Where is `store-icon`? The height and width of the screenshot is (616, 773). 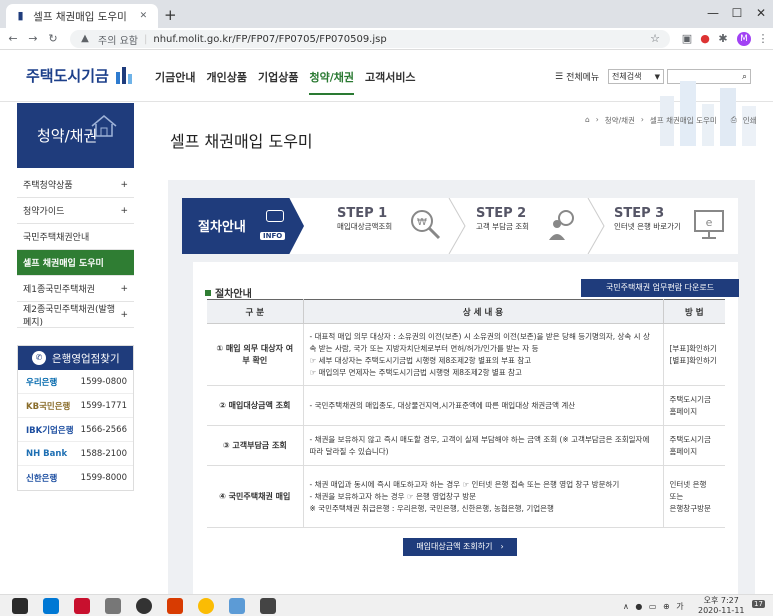
store-icon is located at coordinates (20, 606).